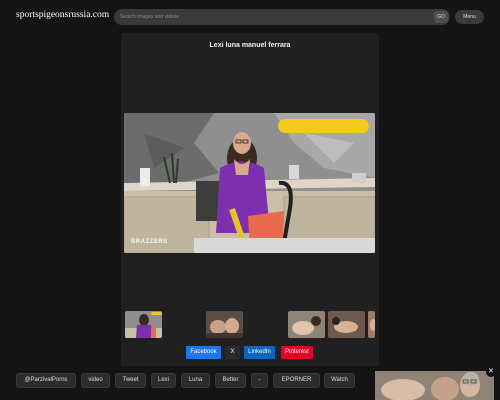  I want to click on site-logo: sportspigeonsrussia.com, so click(62, 15).